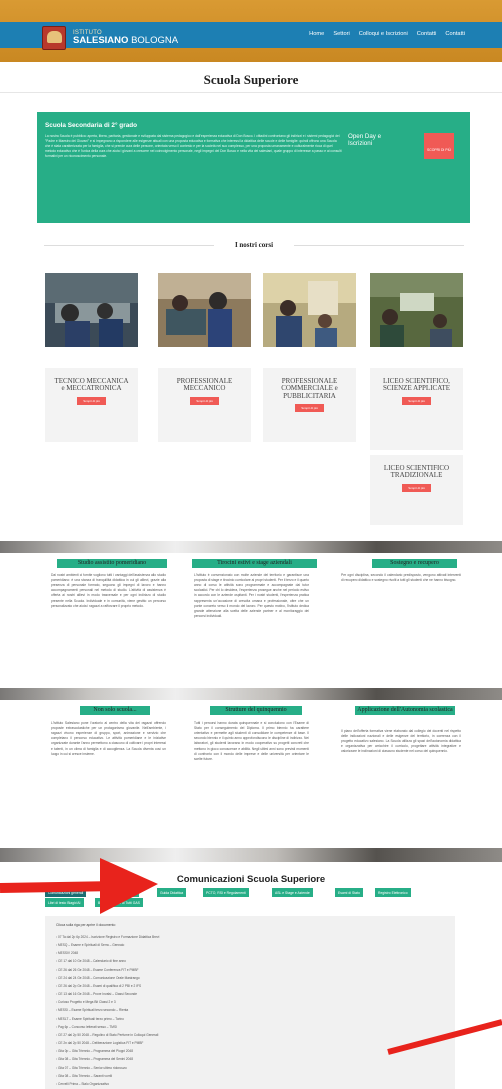  What do you see at coordinates (316, 35) in the screenshot?
I see `nav-home: Home` at bounding box center [316, 35].